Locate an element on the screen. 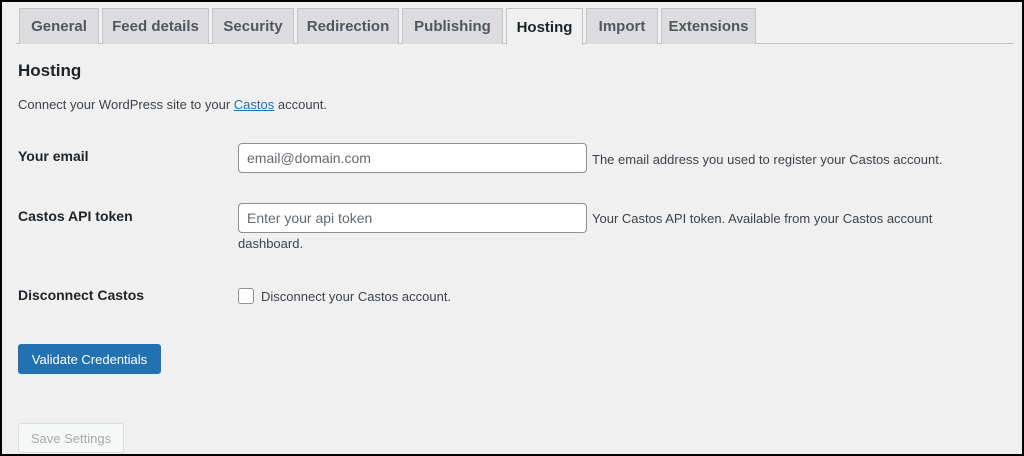 This screenshot has width=1024, height=456. tab-publishing: Publishing is located at coordinates (452, 26).